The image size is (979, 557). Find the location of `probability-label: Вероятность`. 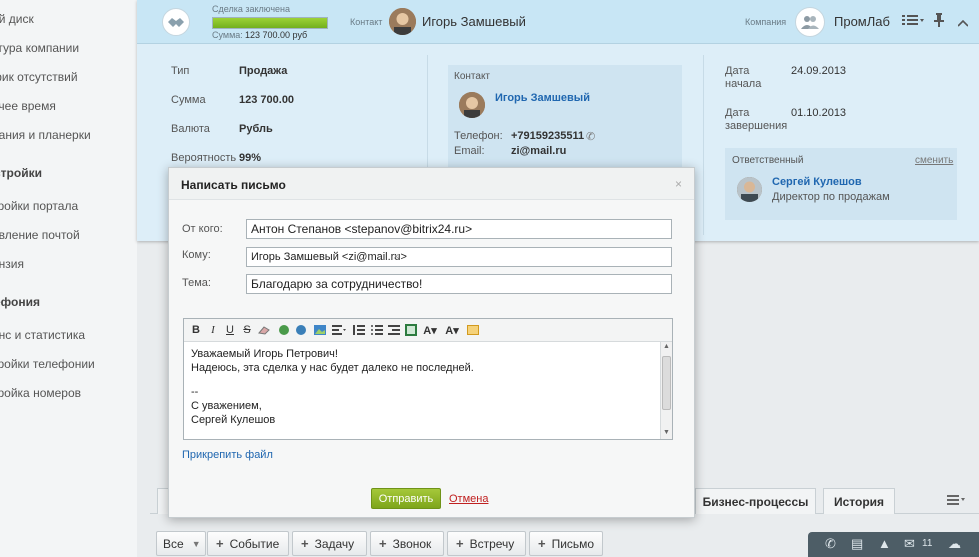

probability-label: Вероятность is located at coordinates (204, 158).